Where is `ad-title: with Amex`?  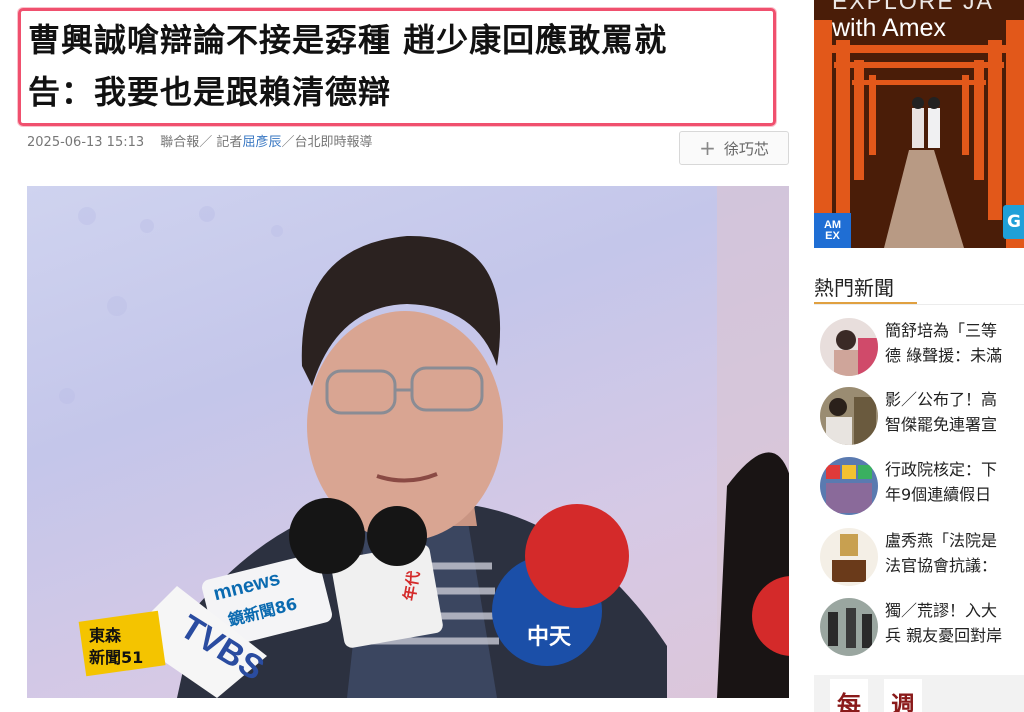
ad-title: with Amex is located at coordinates (889, 28).